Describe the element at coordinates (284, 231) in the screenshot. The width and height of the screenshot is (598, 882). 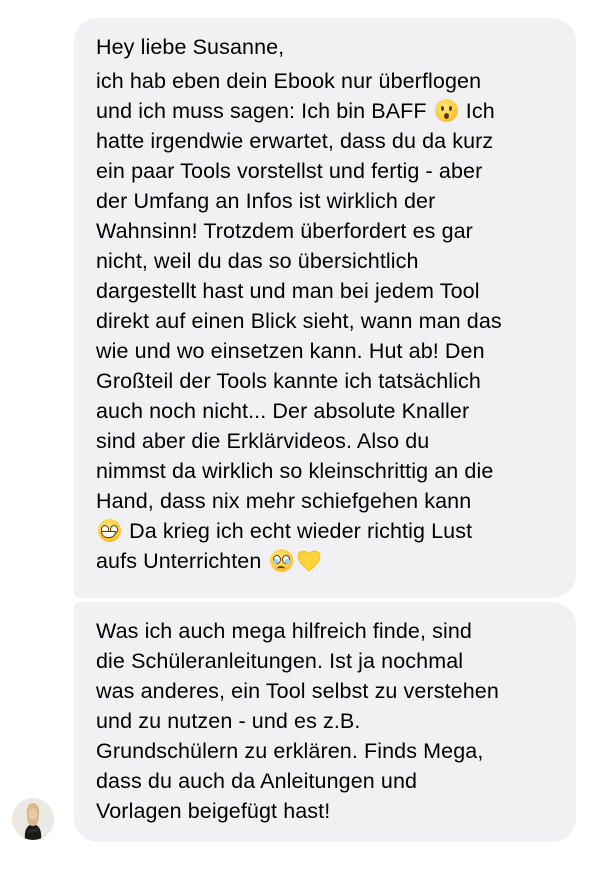
I see `message-line: Wahnsinn! Trotzdem überfordert es gar` at that location.